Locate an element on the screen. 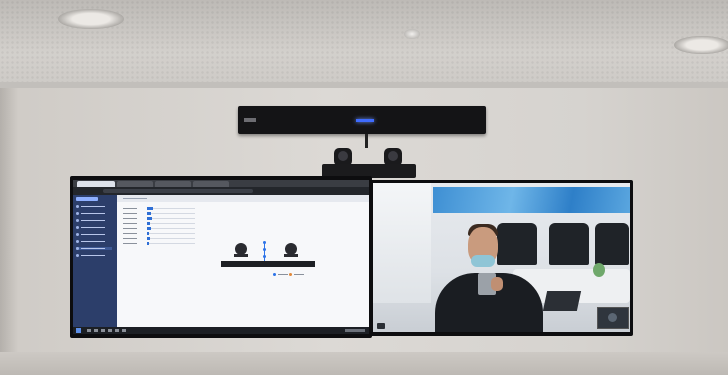 The height and width of the screenshot is (375, 728). laptop is located at coordinates (562, 301).